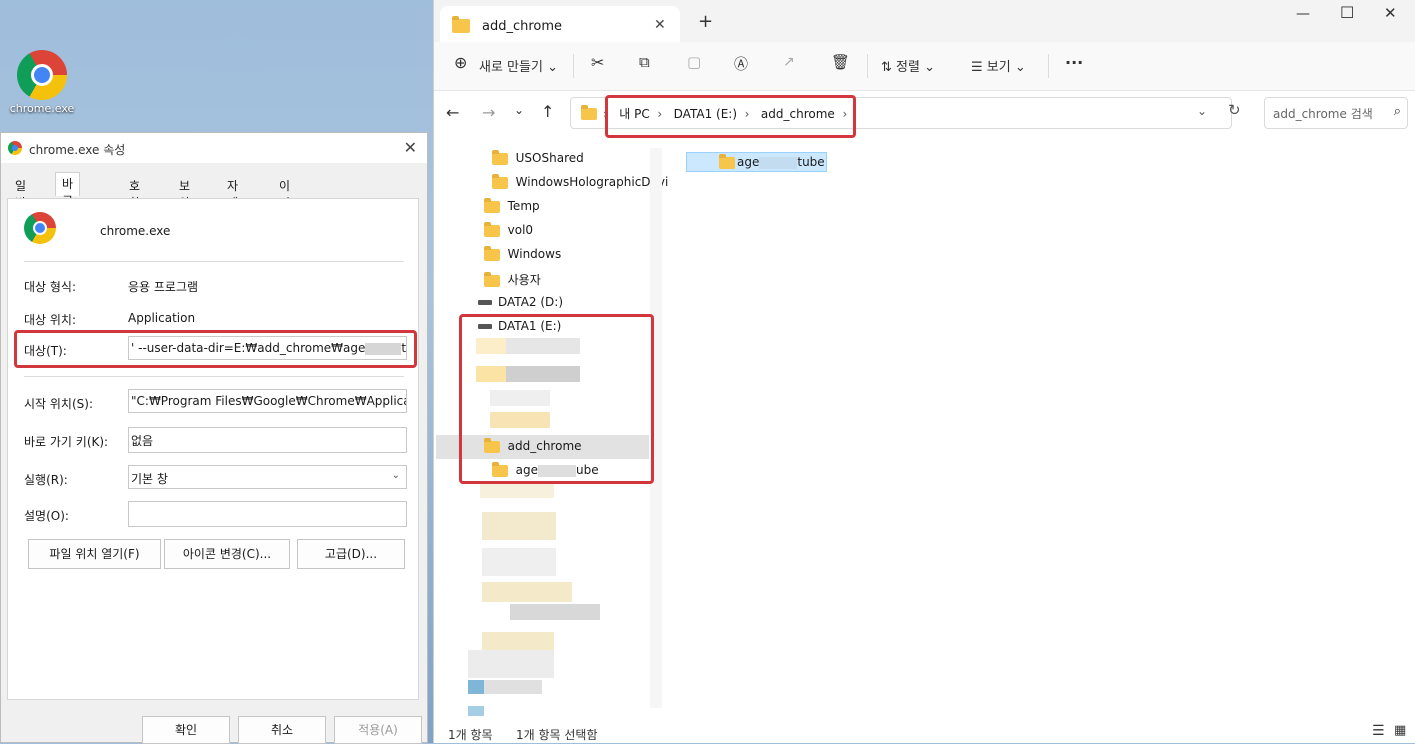 This screenshot has width=1415, height=744. I want to click on explorer-toolbar: ⊕ 새로 만들기 ⌄ ✂ ⧉ ▢ Ⓐ ↗ 🗑 ⇅ 정렬 ⌄ ☰ 보기 ⌄ ···, so click(924, 66).